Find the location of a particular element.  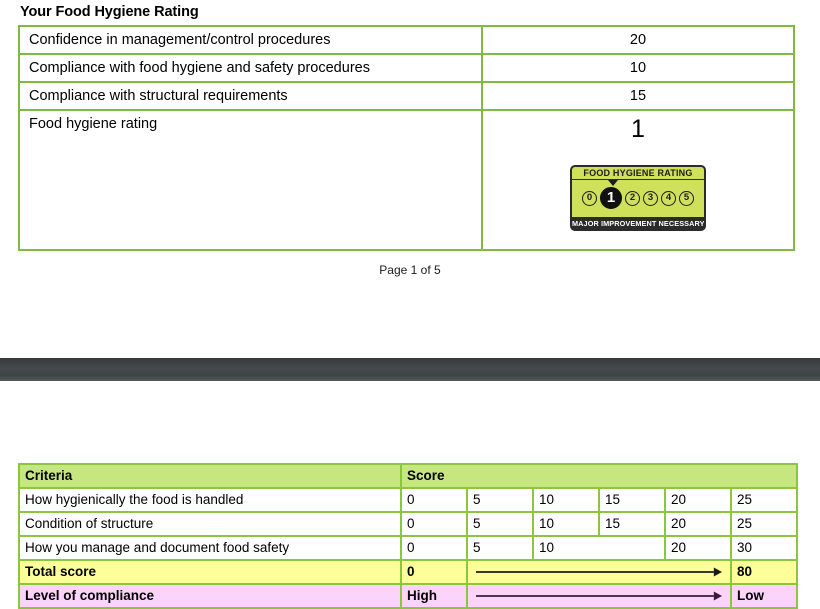

score-cell-merged: 10 is located at coordinates (599, 548).